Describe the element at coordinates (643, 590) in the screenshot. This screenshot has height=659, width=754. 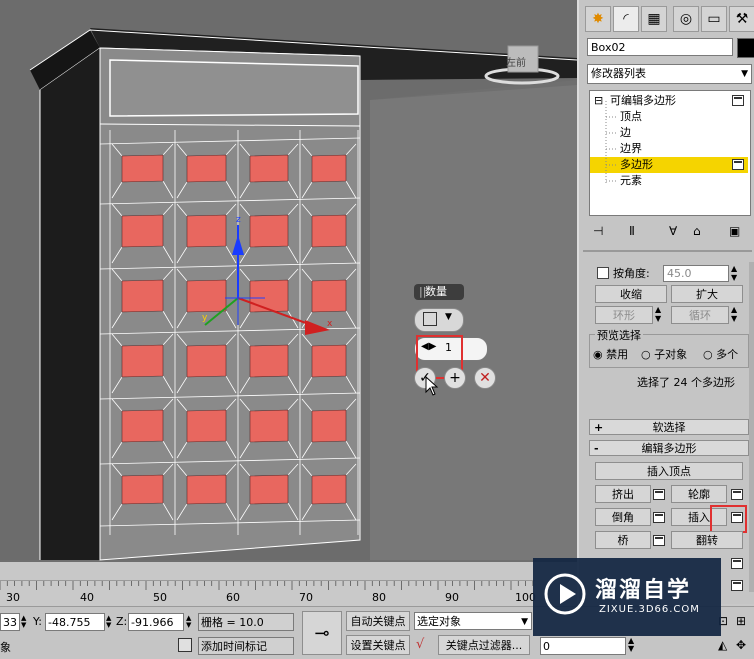
I see `watermark-name: 溜溜自学` at that location.